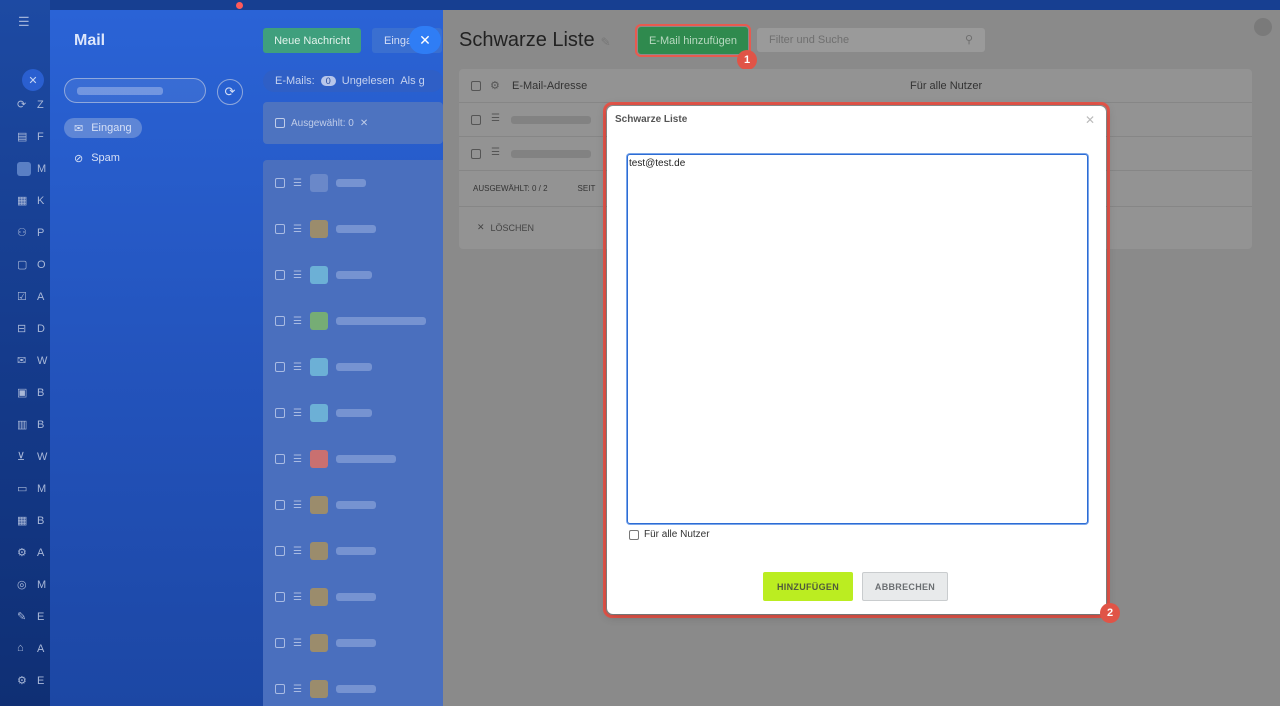 The height and width of the screenshot is (706, 1280). I want to click on rail-item: ▤ F, so click(34, 137).